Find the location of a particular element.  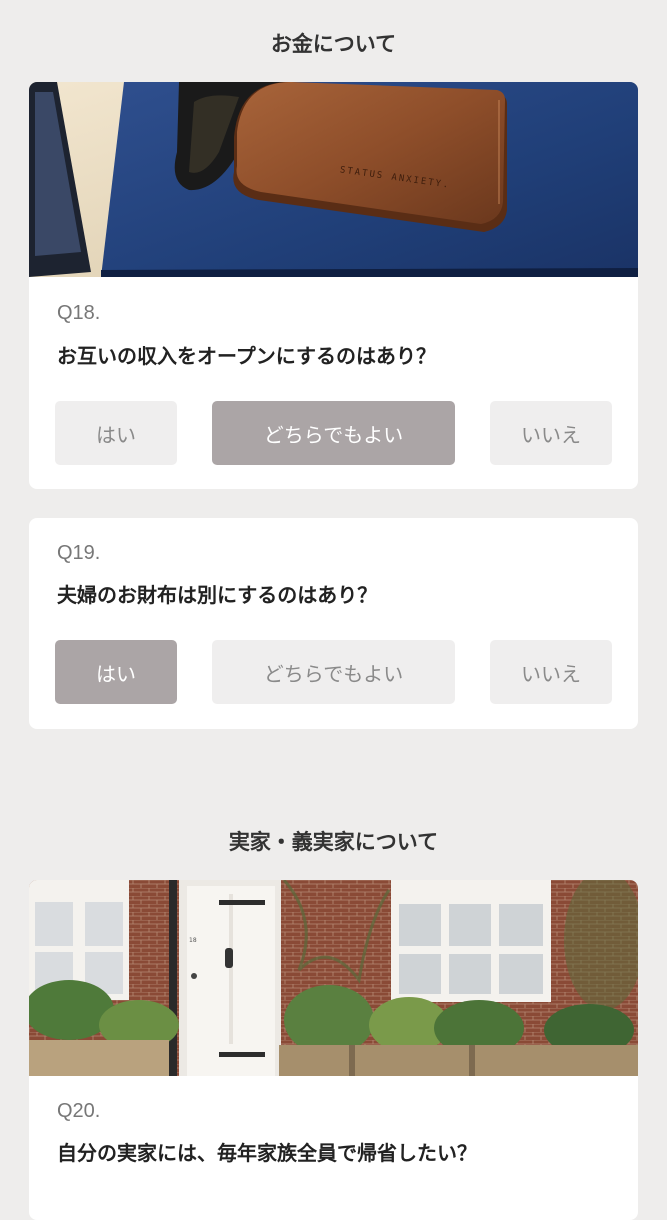

question-text-q20: 自分の実家には、毎年家族全員で帰省したい？ is located at coordinates (267, 1153).